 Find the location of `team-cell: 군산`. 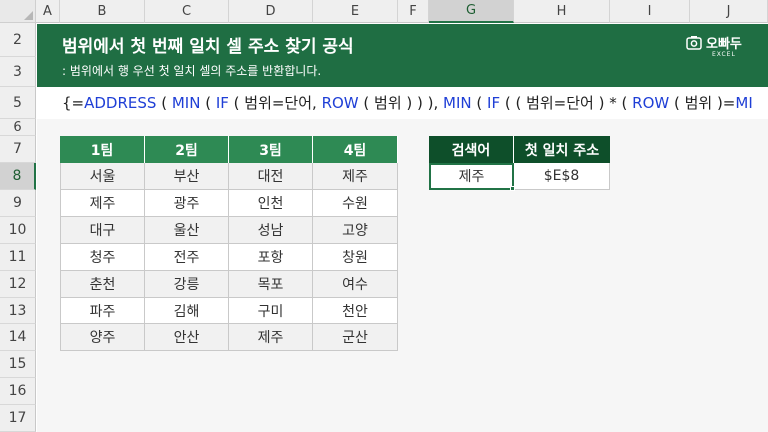

team-cell: 군산 is located at coordinates (355, 337).